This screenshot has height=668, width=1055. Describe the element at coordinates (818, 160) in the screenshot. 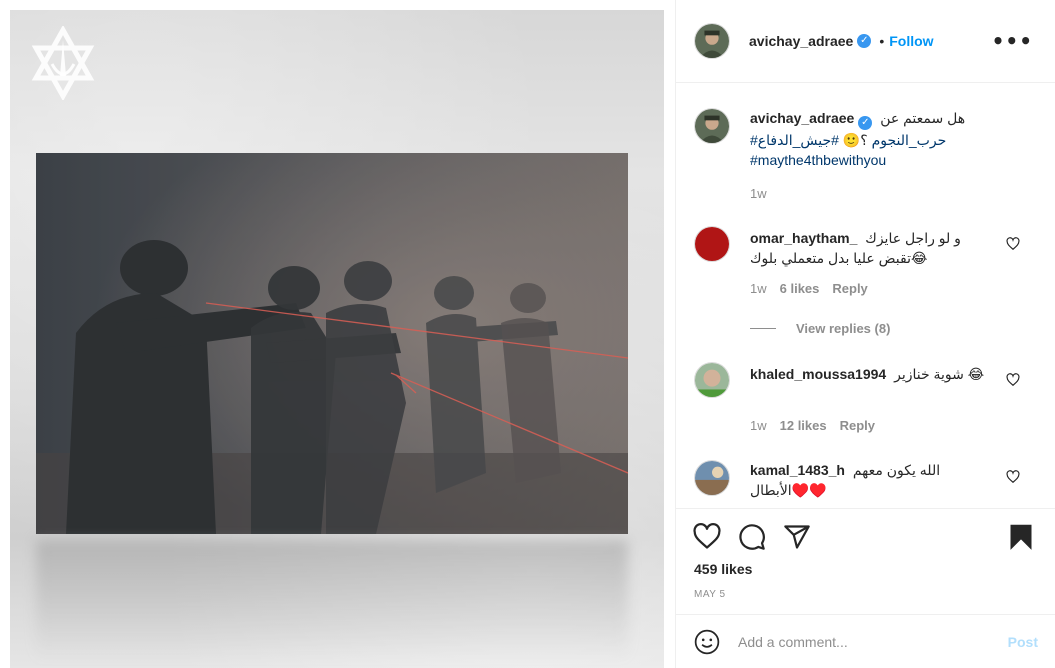

I see `hashtag-link: #maythe4thbewithyou` at that location.